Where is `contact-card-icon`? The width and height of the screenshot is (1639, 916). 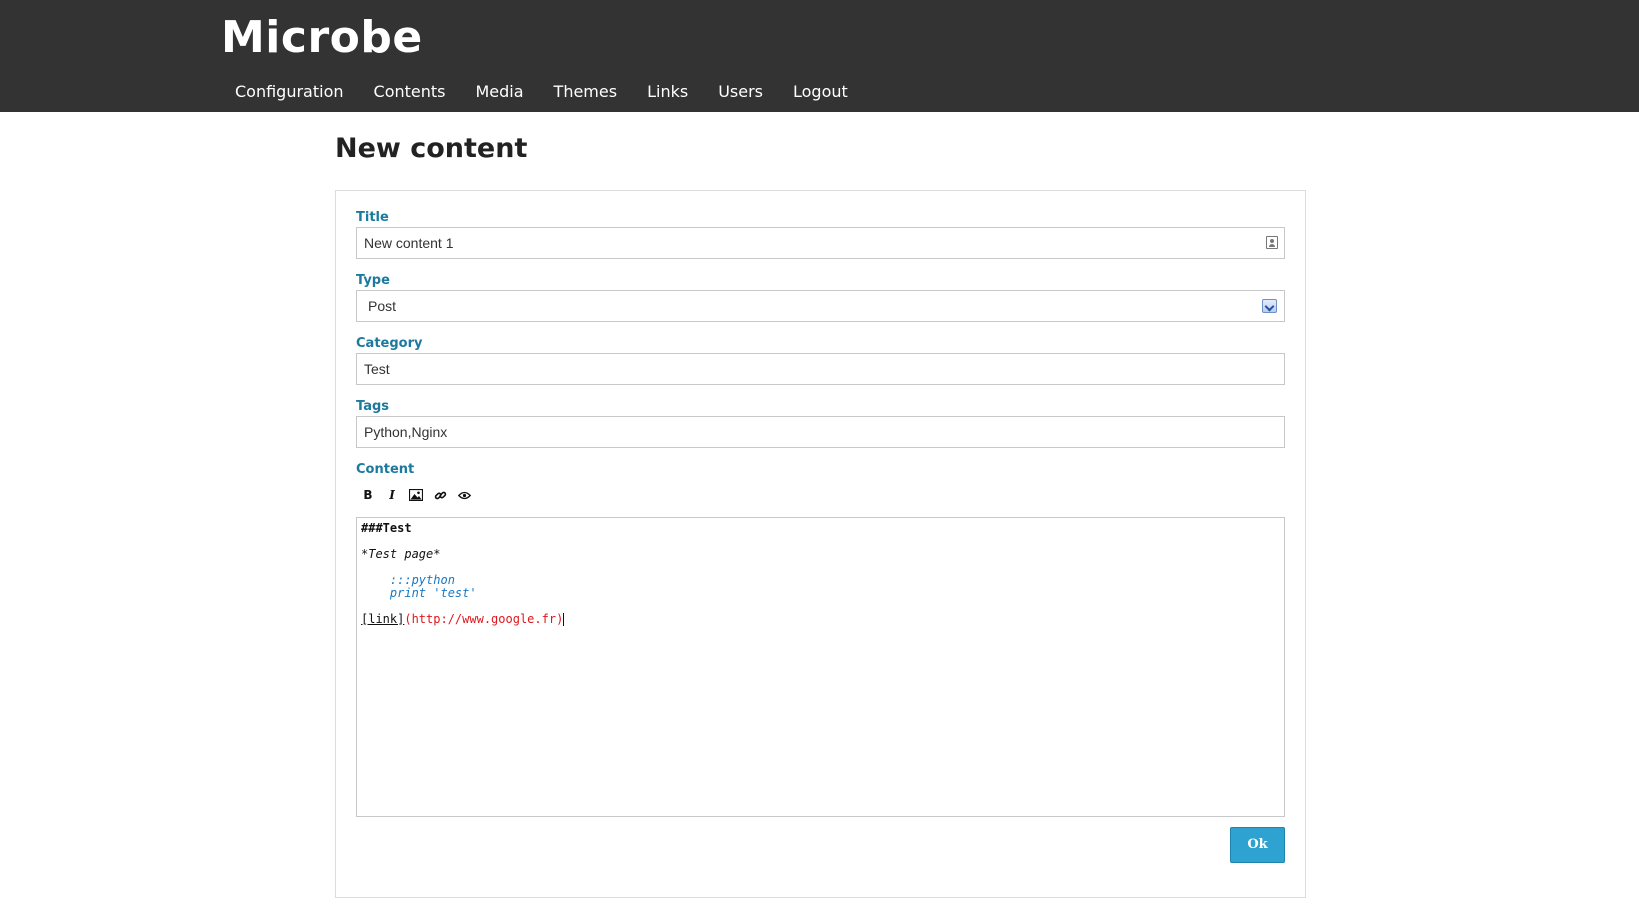 contact-card-icon is located at coordinates (1272, 242).